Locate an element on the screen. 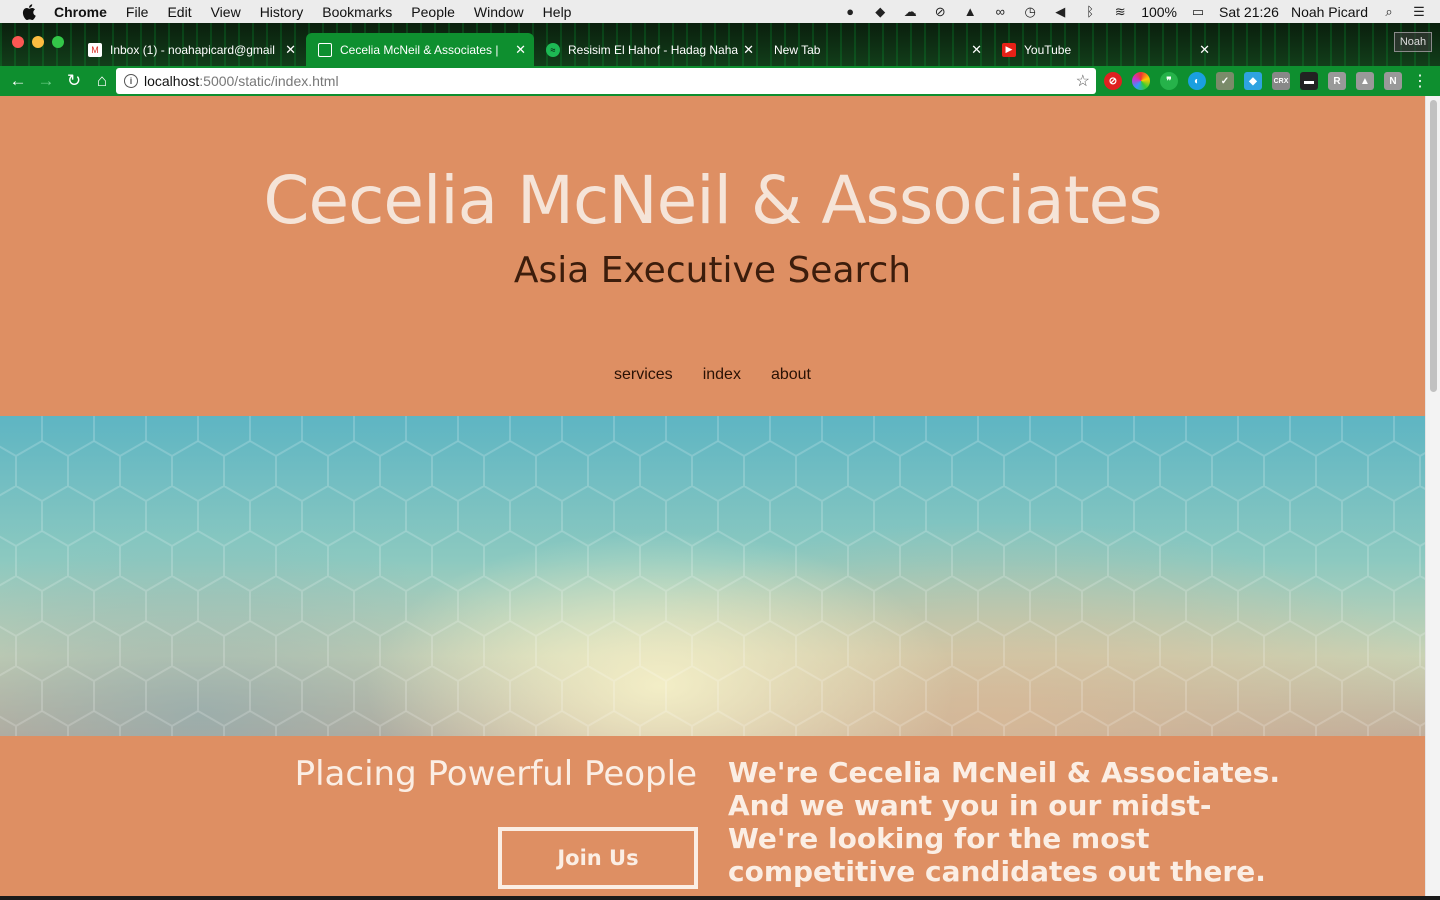  join-us-button: Join Us is located at coordinates (598, 858).